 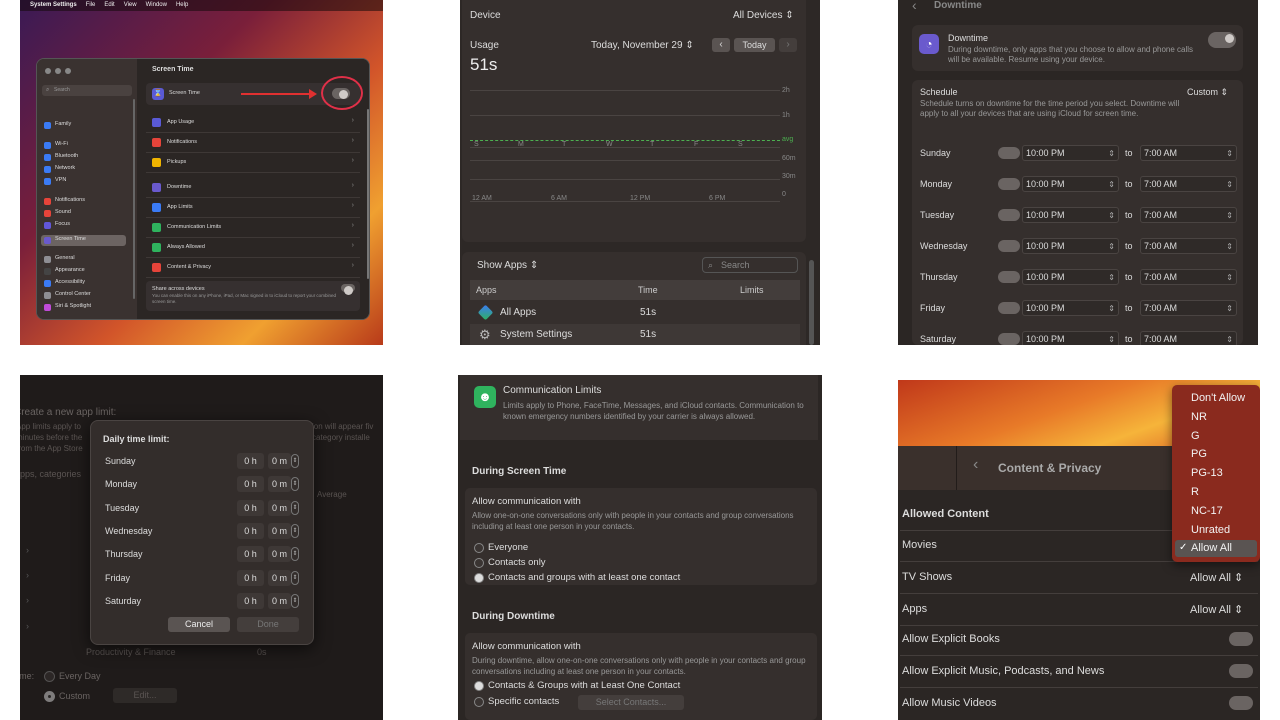 I want to click on zoom-button, so click(x=68, y=71).